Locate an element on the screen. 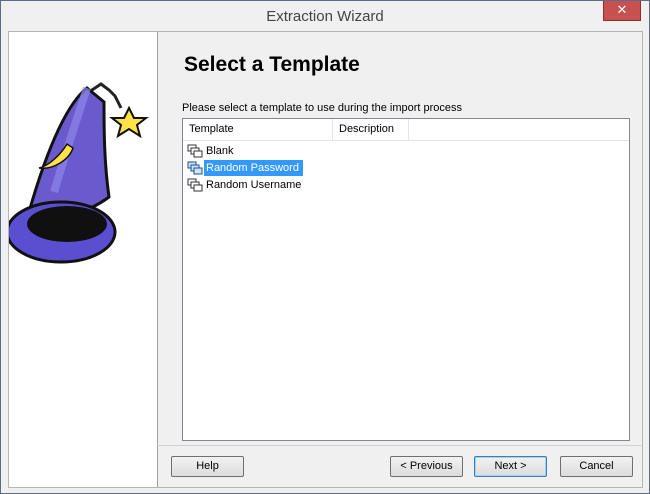 The image size is (650, 494). previous-button: < Previous is located at coordinates (426, 466).